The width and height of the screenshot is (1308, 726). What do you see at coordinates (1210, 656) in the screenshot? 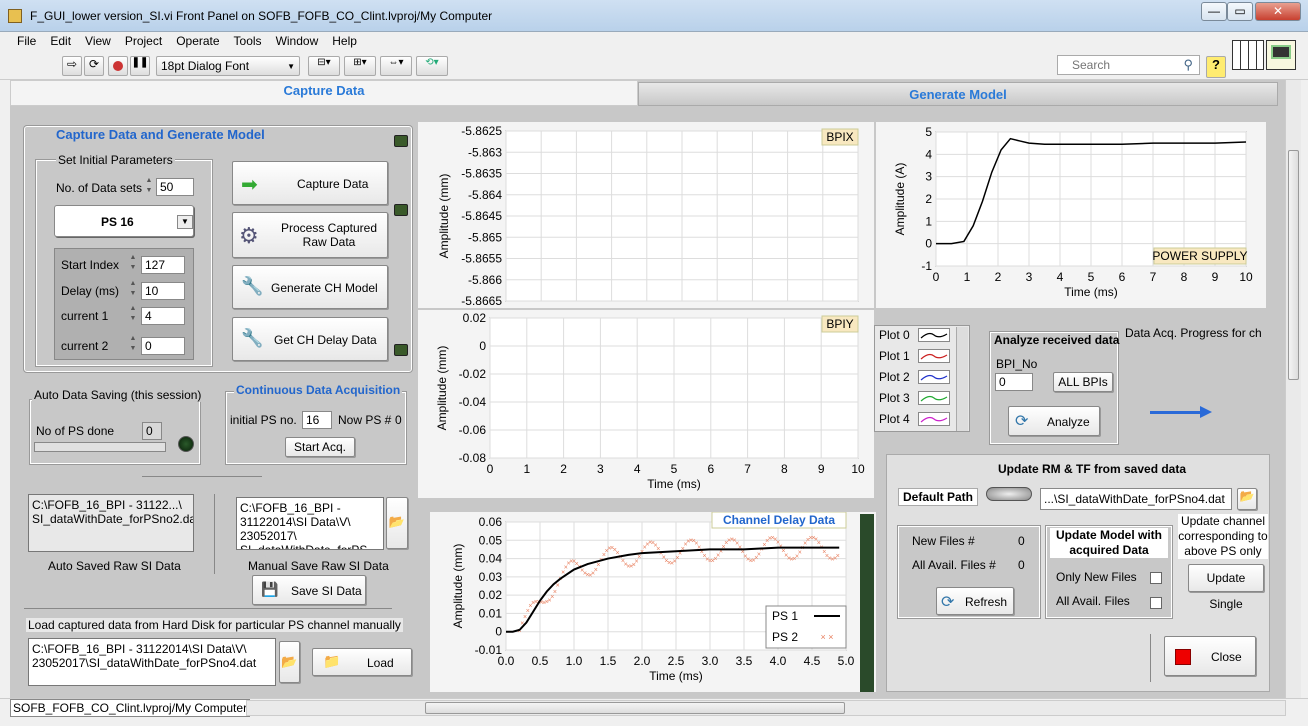
I see `close-button: Close` at bounding box center [1210, 656].